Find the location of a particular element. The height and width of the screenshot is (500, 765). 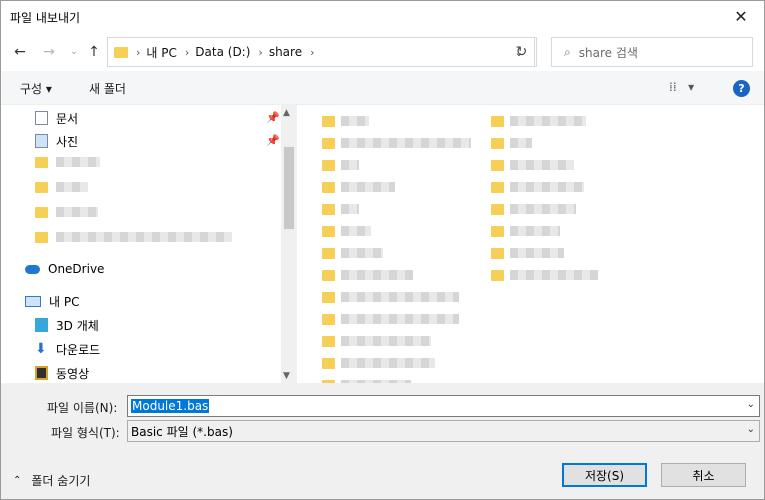

back-arrow-icon: ← is located at coordinates (20, 52).